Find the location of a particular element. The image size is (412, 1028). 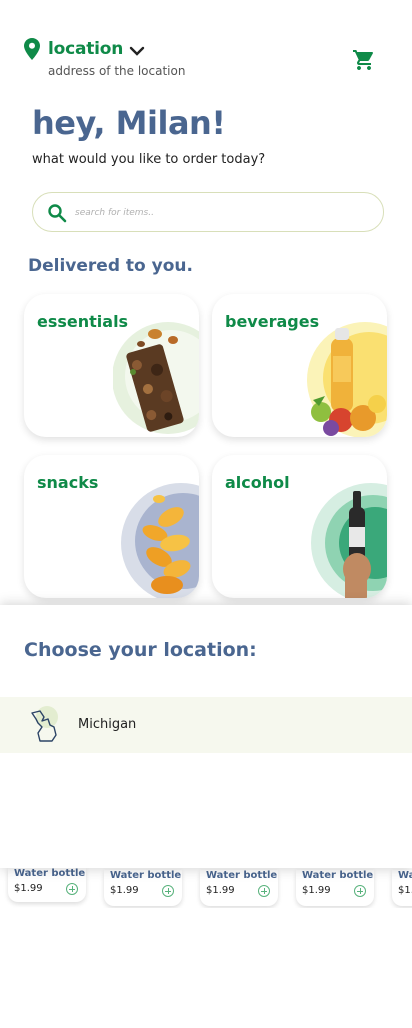

category-card-alcohol: alcohol is located at coordinates (299, 526).